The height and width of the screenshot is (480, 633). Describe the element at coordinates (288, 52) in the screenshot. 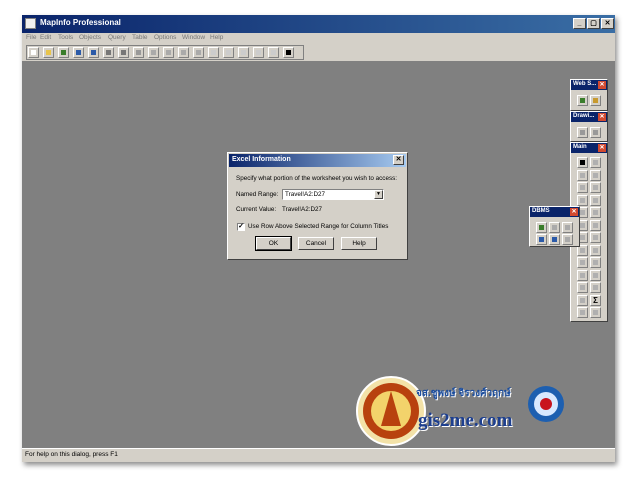

I see `help-icon` at that location.